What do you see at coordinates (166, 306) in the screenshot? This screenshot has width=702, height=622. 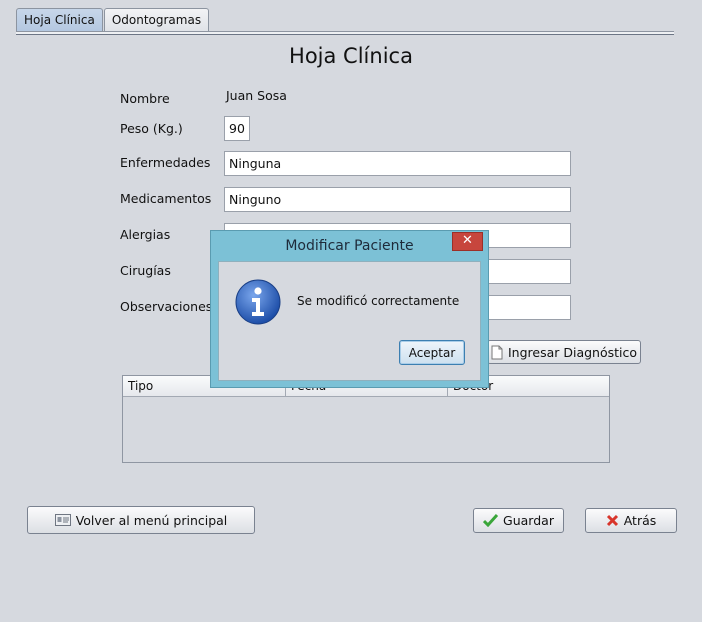 I see `observaciones-label: Observaciones` at bounding box center [166, 306].